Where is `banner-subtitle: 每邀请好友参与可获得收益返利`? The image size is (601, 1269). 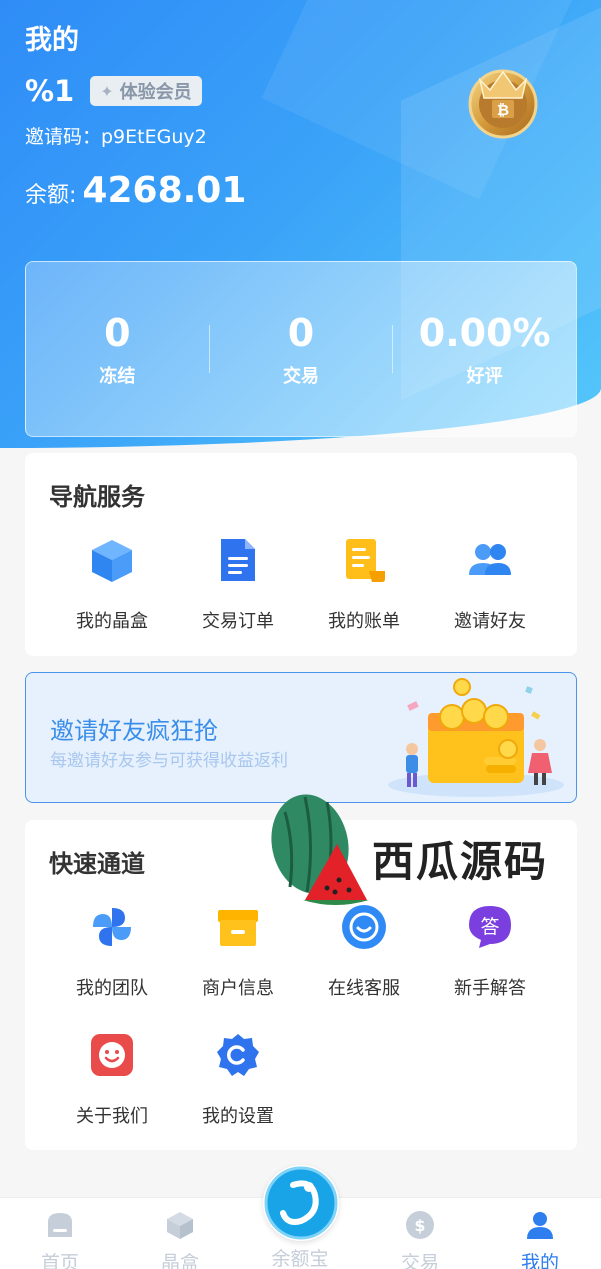 banner-subtitle: 每邀请好友参与可获得收益返利 is located at coordinates (169, 761).